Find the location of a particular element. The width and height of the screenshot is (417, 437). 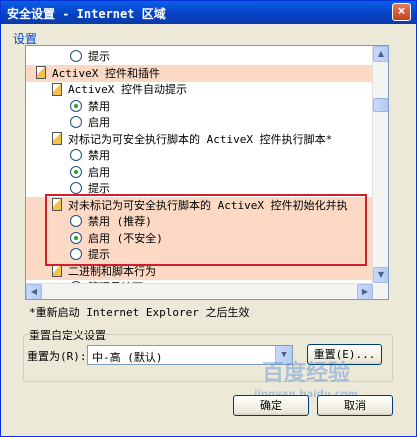

setting-label: 二进制和脚本行为 is located at coordinates (112, 271).